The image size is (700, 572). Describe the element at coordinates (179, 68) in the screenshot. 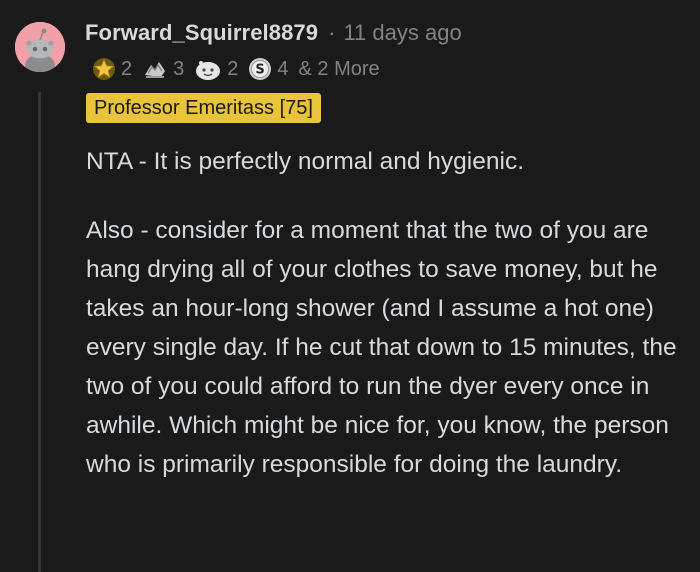

I see `award-count: 3` at that location.